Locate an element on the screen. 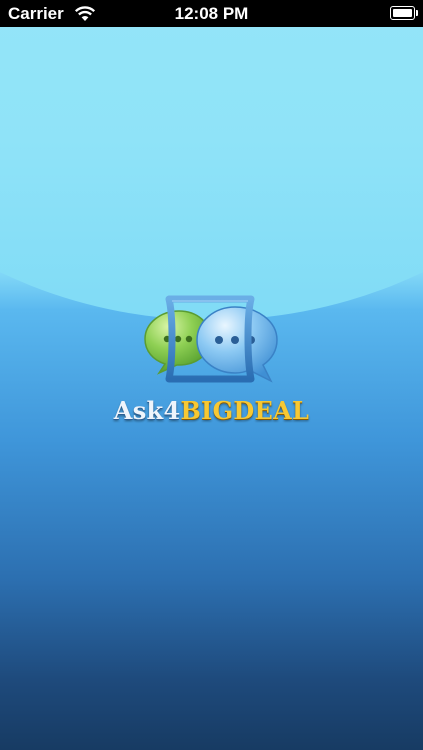 This screenshot has width=423, height=750. chat-bubbles-logo-icon is located at coordinates (211, 339).